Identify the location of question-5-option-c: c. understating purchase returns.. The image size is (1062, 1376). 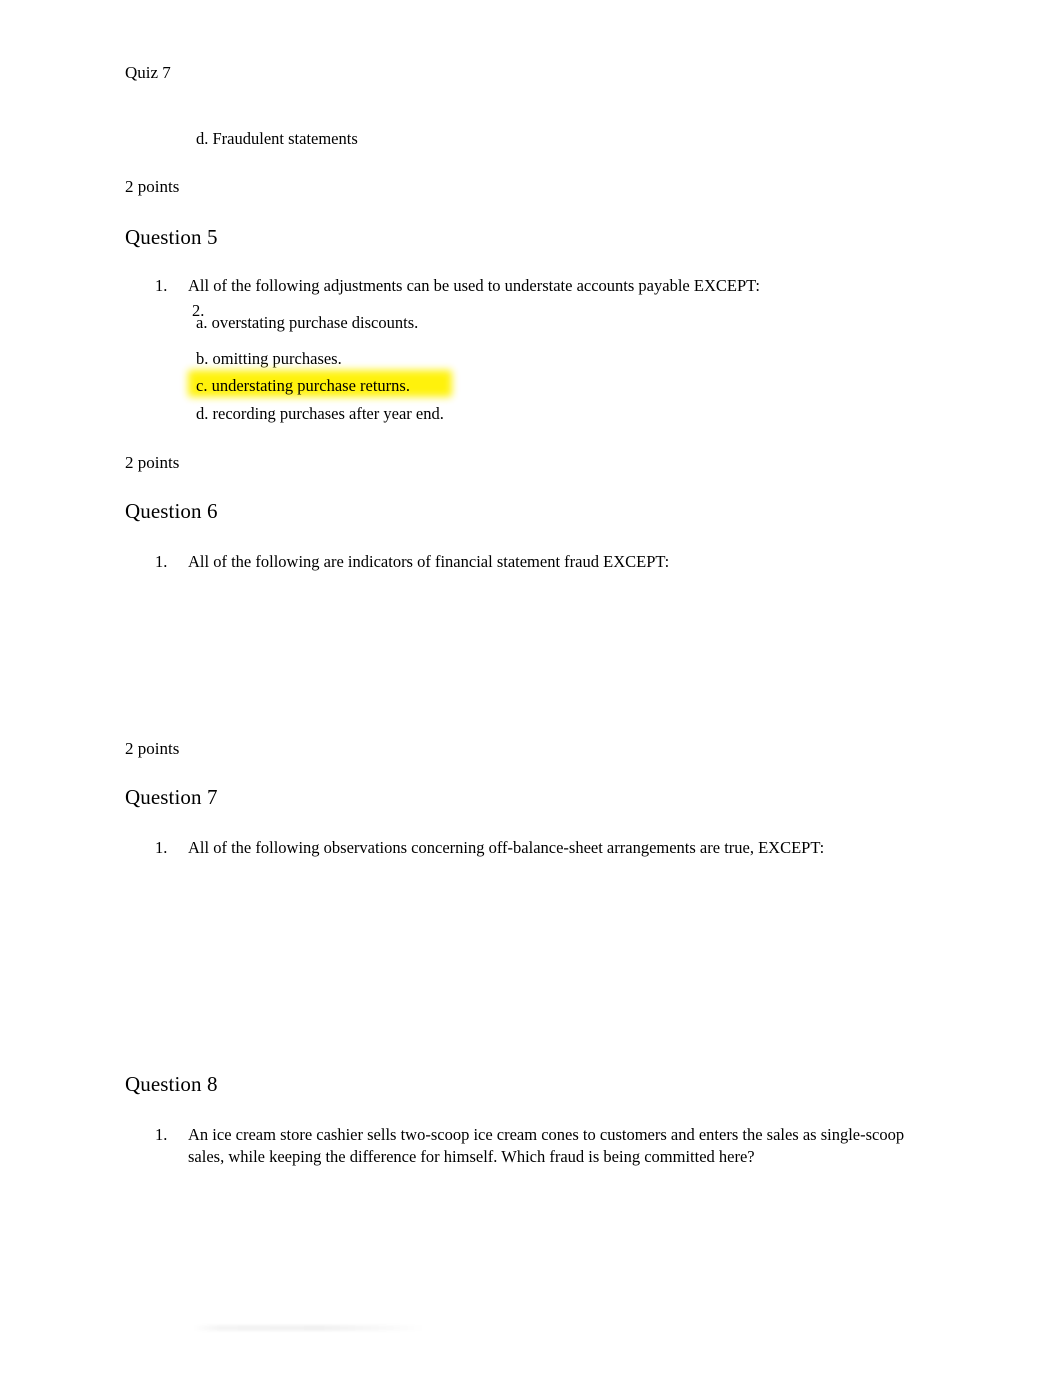
(303, 386).